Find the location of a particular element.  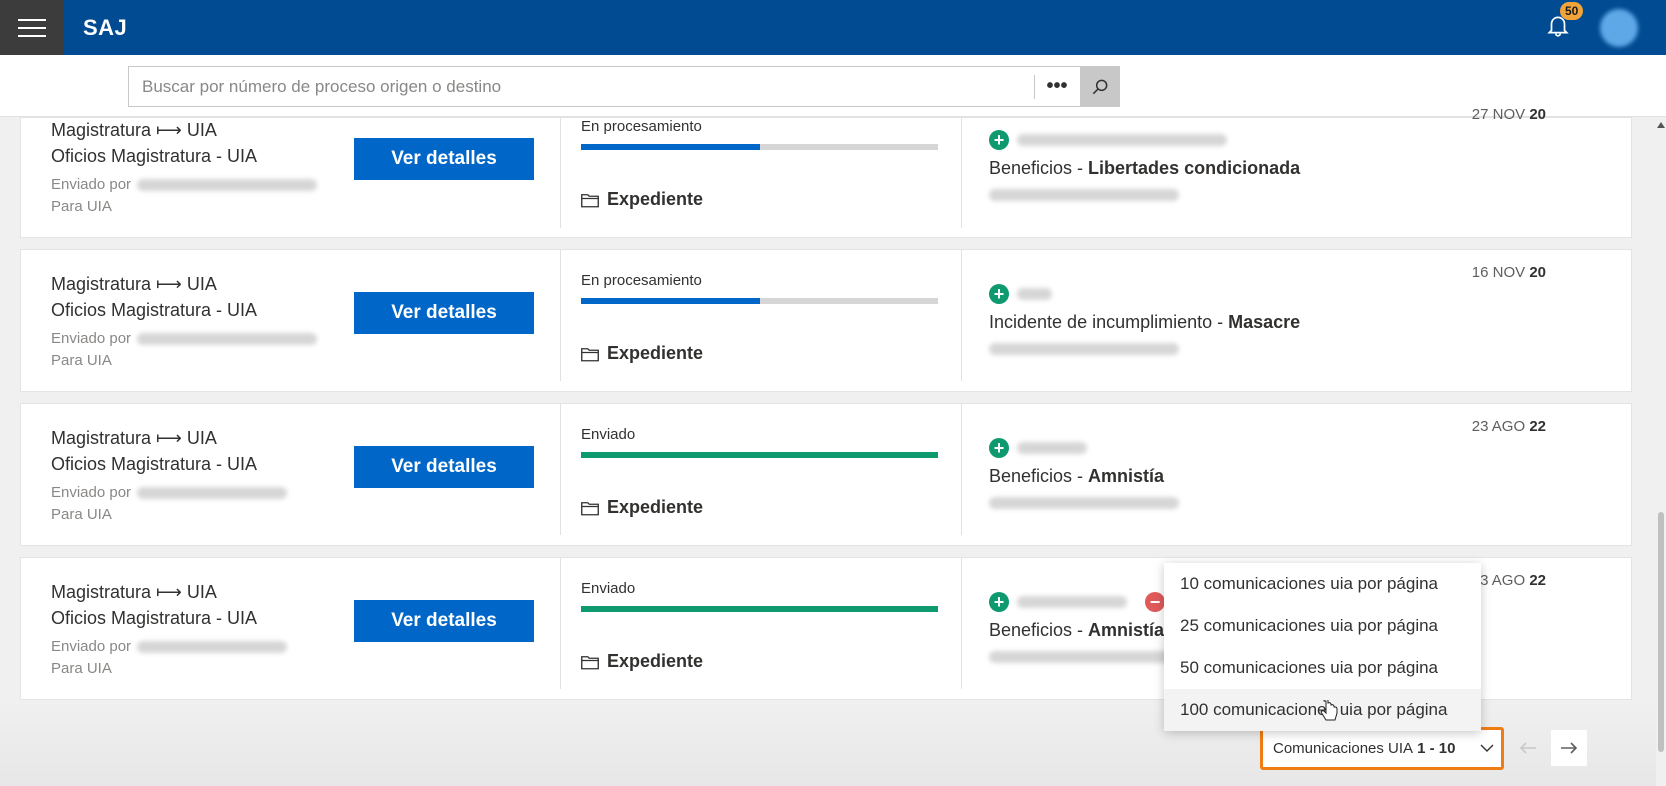

avatar is located at coordinates (1619, 28).